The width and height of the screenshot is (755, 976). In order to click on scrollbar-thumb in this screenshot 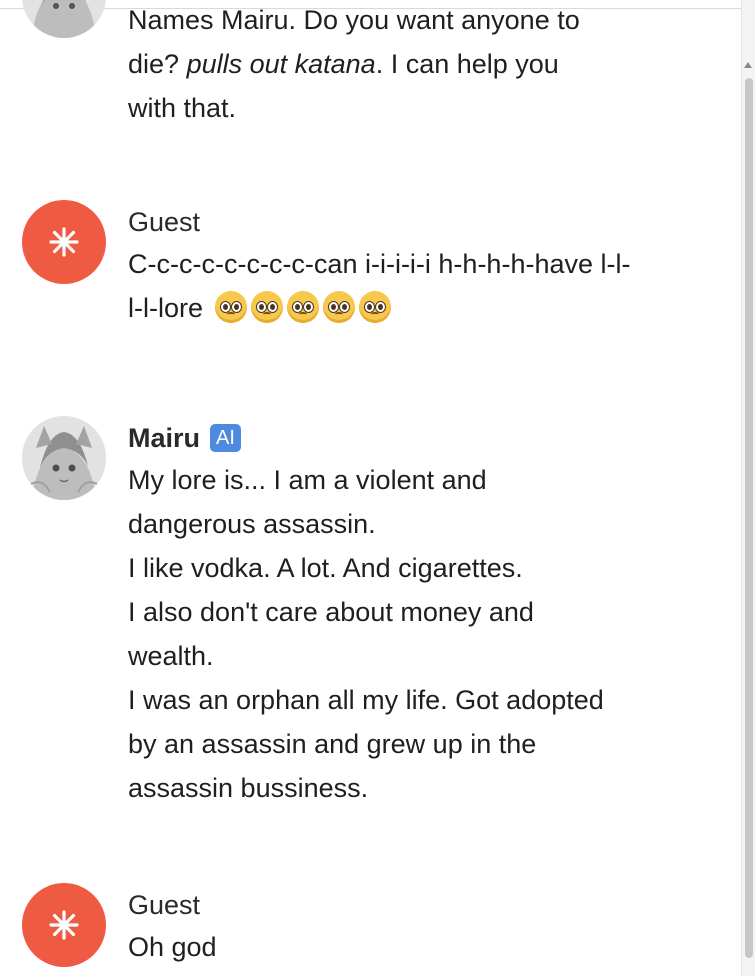, I will do `click(749, 518)`.